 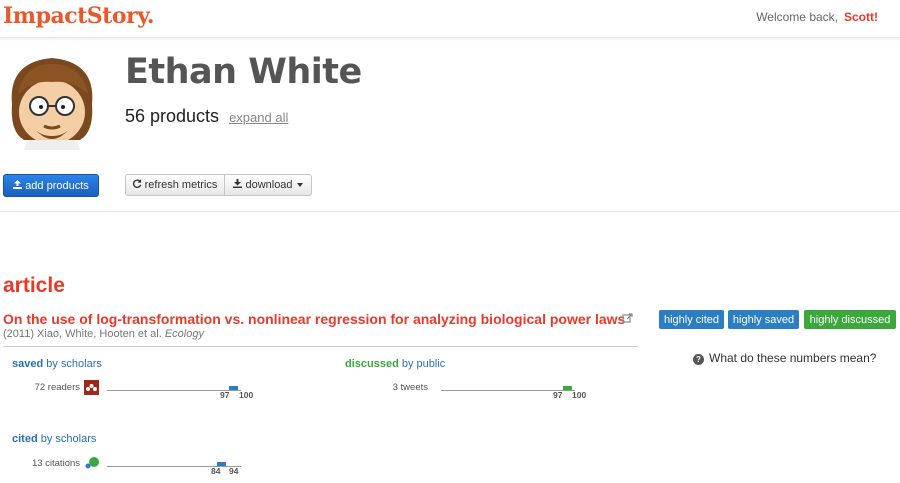 What do you see at coordinates (691, 319) in the screenshot?
I see `badge-highly-cited: highly cited` at bounding box center [691, 319].